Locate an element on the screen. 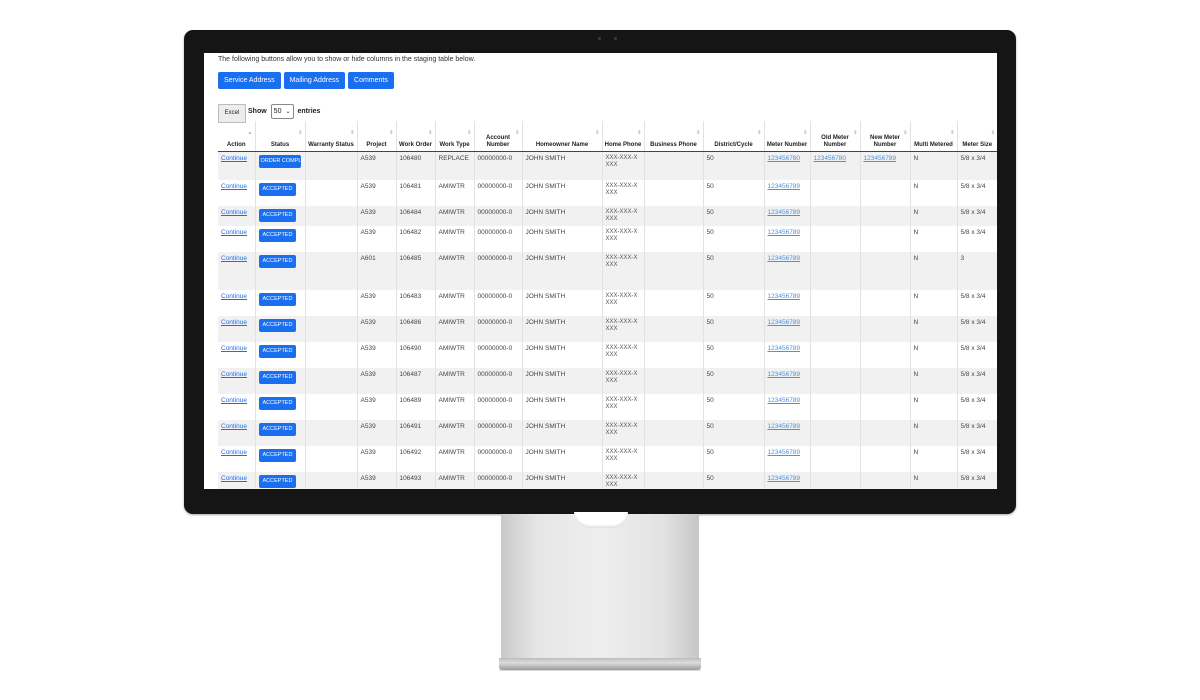 The width and height of the screenshot is (1200, 700). home-phone-cell: XXX-XXX-X XXX is located at coordinates (622, 215).